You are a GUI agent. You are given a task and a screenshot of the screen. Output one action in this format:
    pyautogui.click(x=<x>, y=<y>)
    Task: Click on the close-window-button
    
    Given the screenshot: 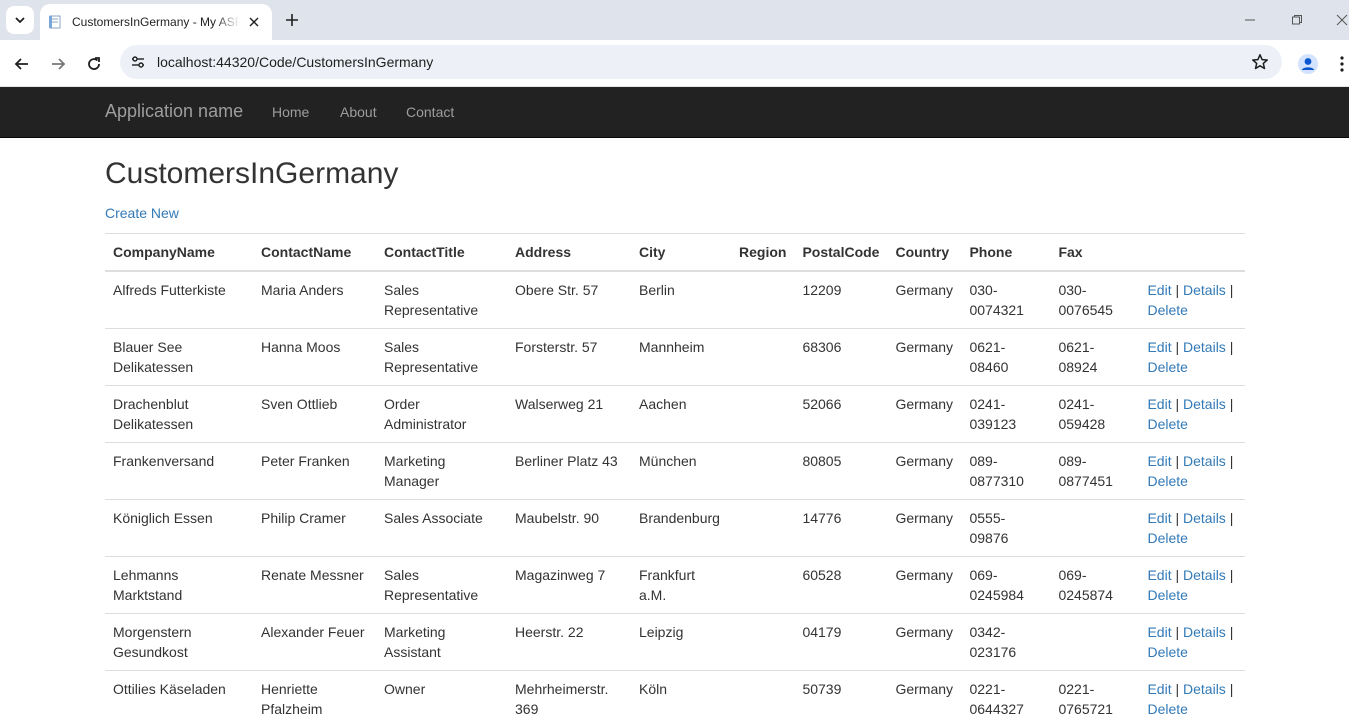 What is the action you would take?
    pyautogui.click(x=1338, y=20)
    